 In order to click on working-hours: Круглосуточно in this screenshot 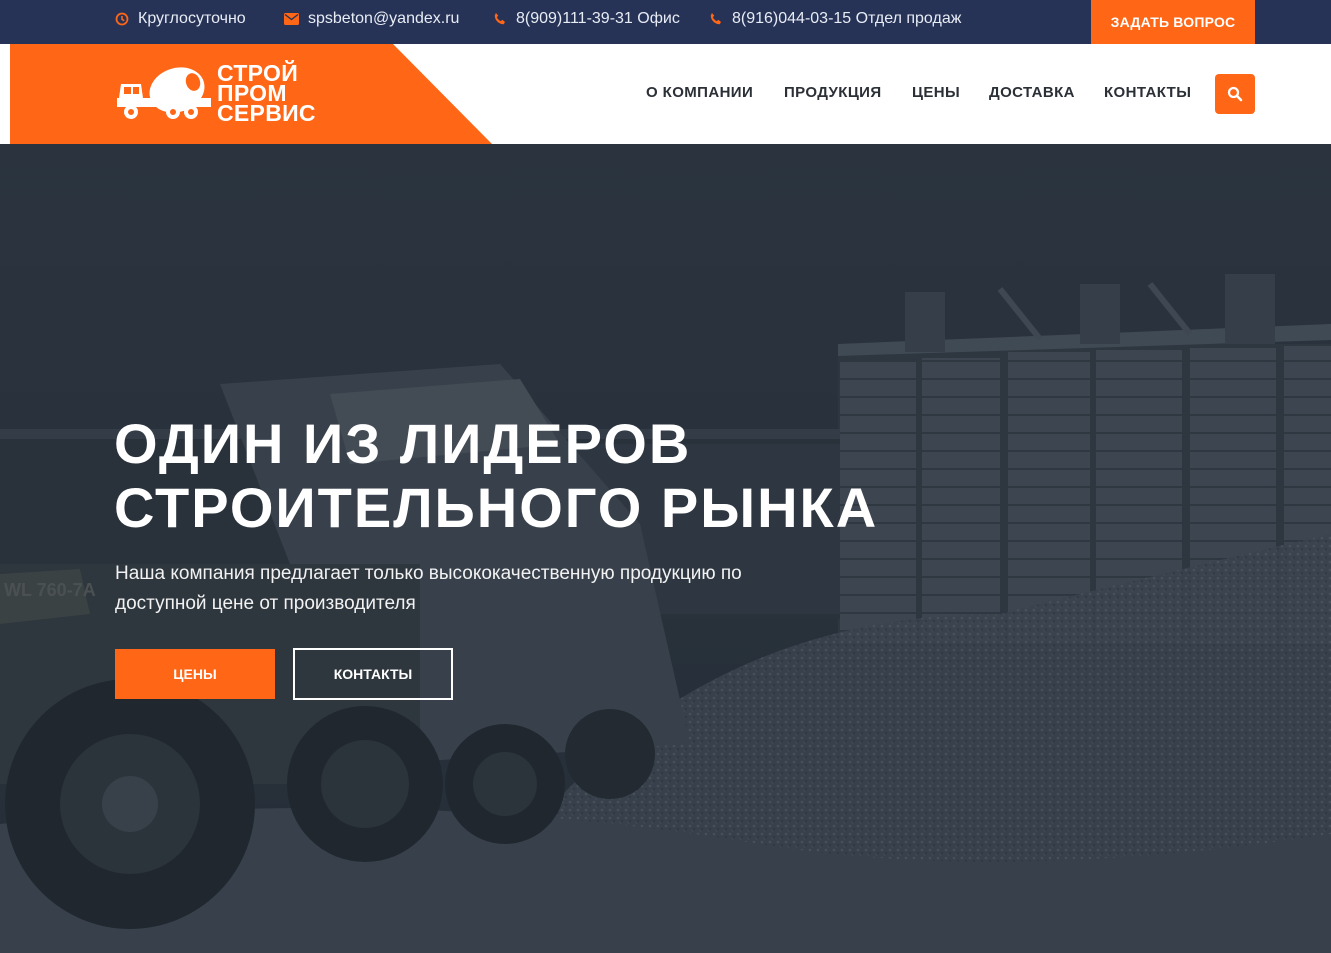, I will do `click(180, 19)`.